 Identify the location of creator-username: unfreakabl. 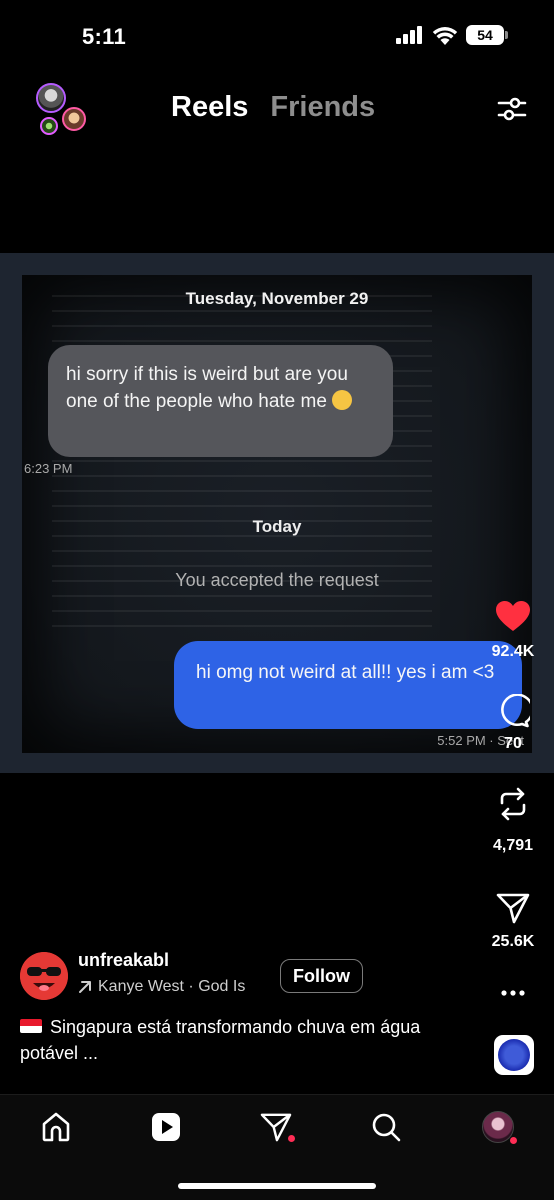
(123, 960).